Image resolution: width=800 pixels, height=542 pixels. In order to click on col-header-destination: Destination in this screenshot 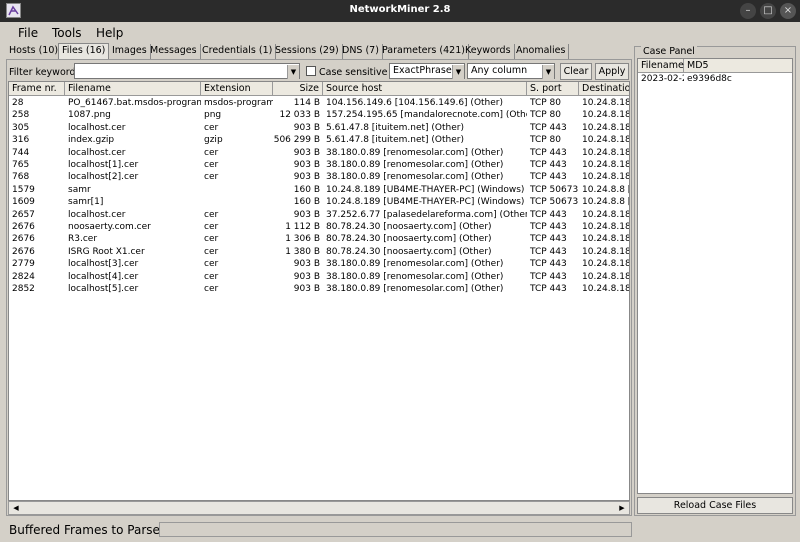, I will do `click(604, 89)`.